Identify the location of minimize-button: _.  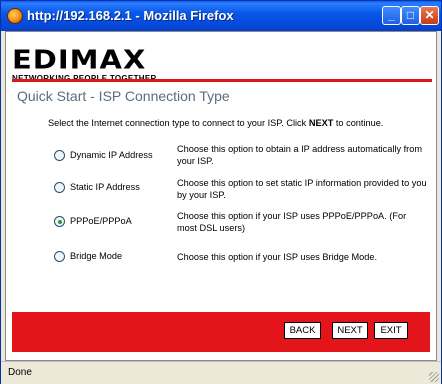
(391, 15).